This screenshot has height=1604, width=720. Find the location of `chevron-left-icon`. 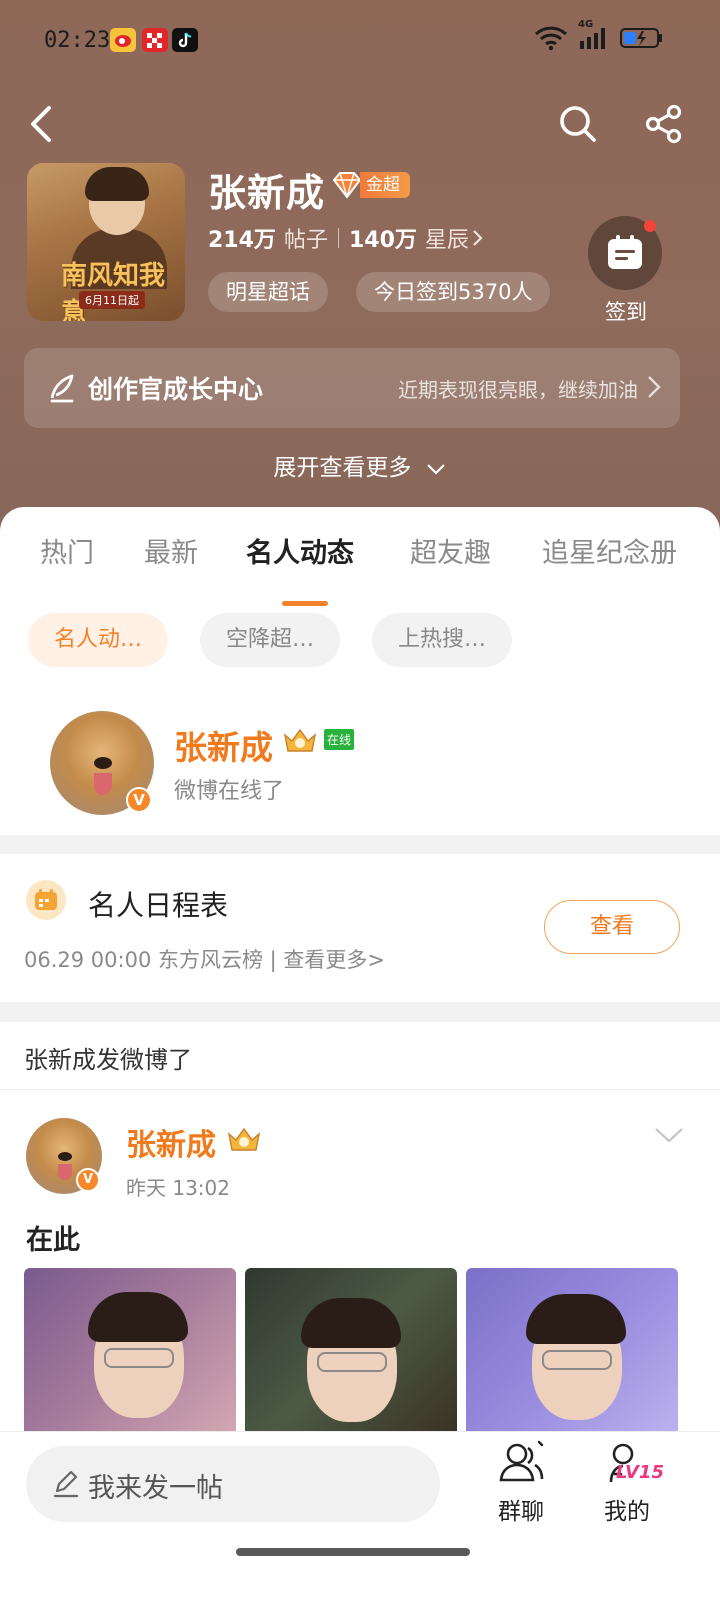

chevron-left-icon is located at coordinates (41, 124).